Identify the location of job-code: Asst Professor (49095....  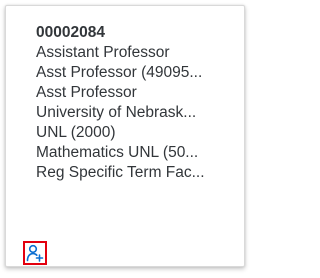
(119, 72).